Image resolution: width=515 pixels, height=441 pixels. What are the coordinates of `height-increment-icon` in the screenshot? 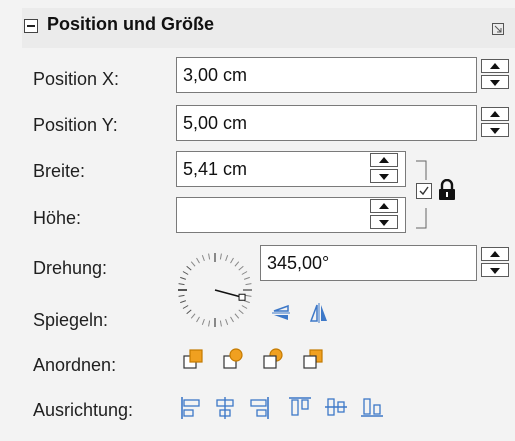 It's located at (384, 206).